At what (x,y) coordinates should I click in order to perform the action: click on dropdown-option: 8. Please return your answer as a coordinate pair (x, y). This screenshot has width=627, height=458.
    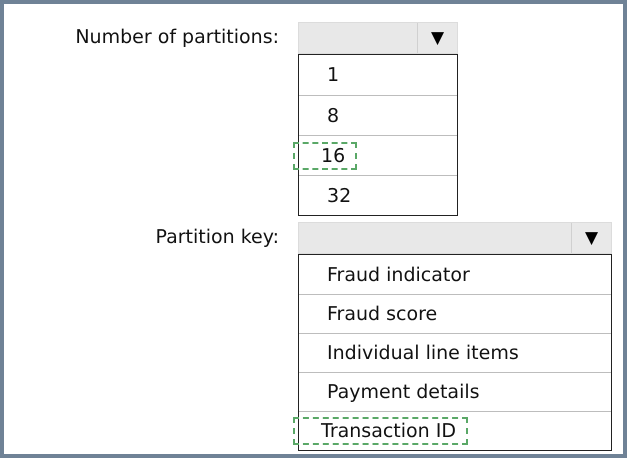
    Looking at the image, I should click on (336, 116).